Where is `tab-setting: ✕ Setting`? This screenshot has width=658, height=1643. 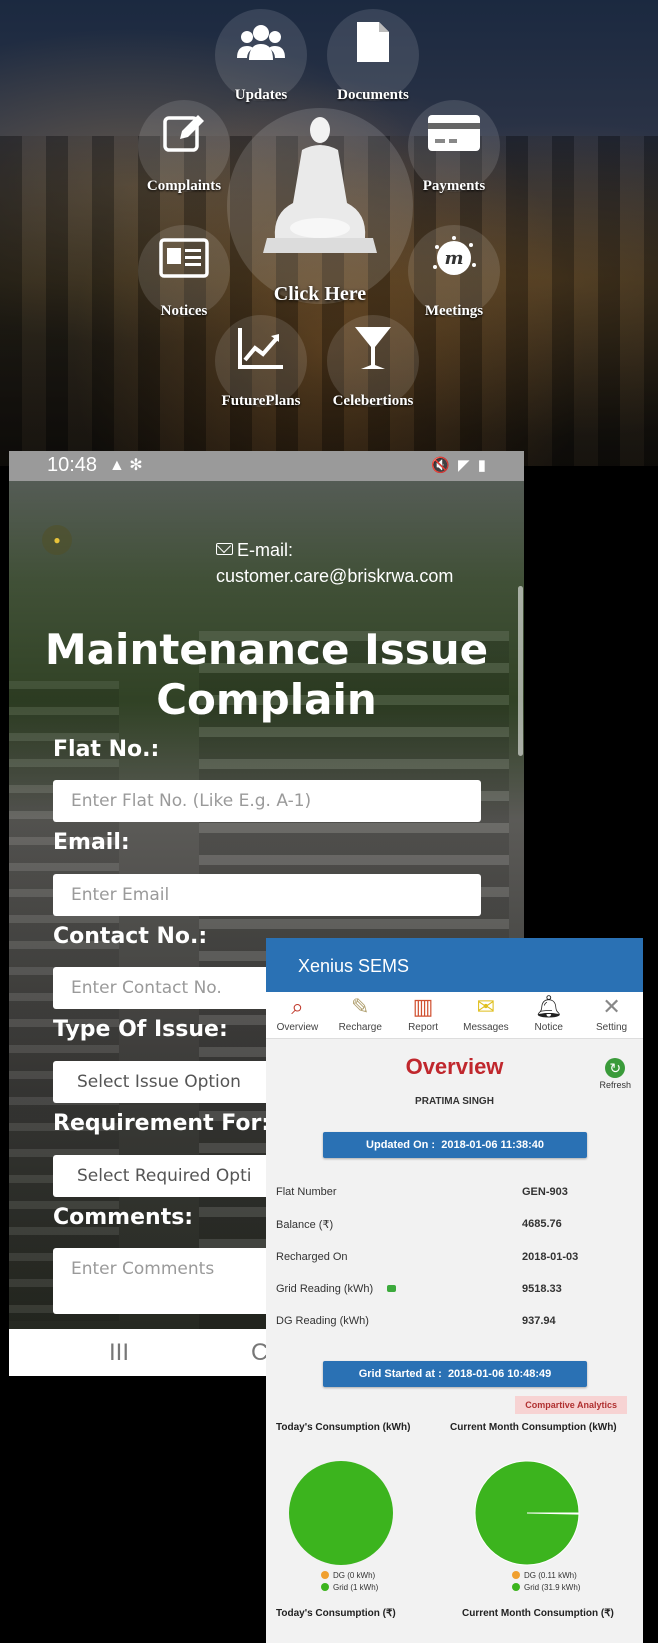
tab-setting: ✕ Setting is located at coordinates (611, 1015).